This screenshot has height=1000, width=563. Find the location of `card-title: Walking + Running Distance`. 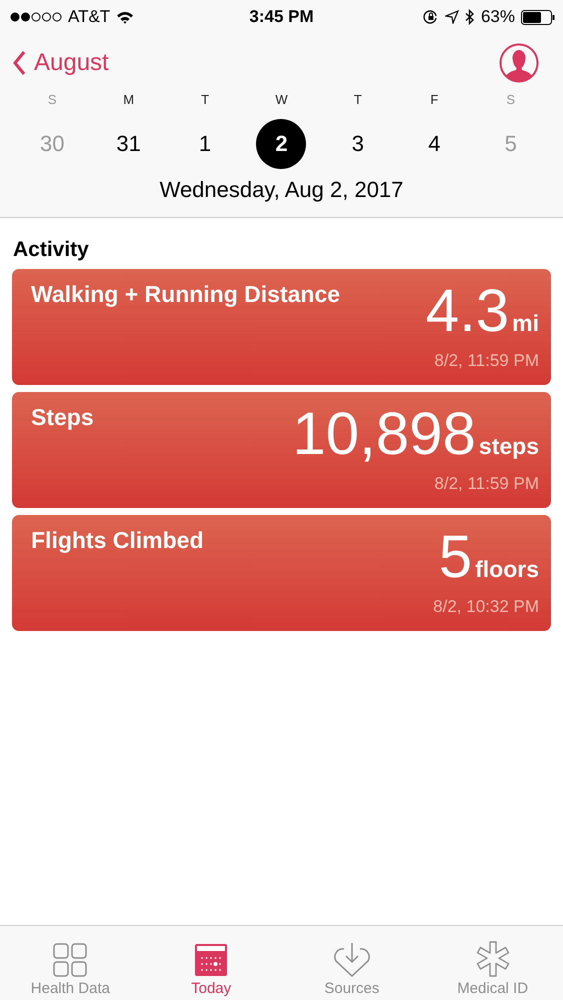

card-title: Walking + Running Distance is located at coordinates (185, 295).